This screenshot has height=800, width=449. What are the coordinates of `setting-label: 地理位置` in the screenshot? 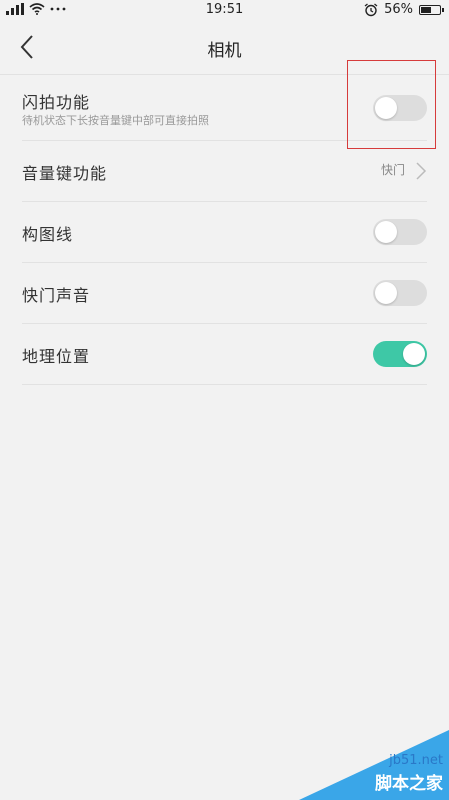 It's located at (56, 356).